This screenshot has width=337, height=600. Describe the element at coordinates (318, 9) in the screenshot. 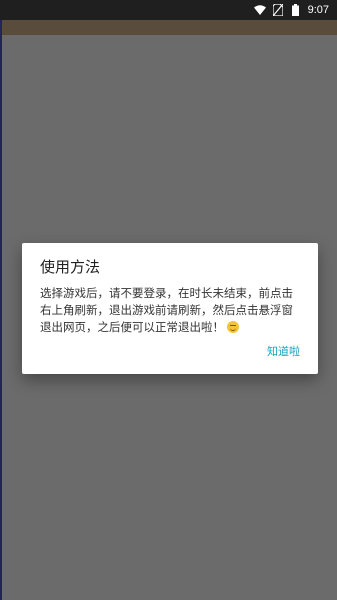

I see `status-time: 9:07` at that location.